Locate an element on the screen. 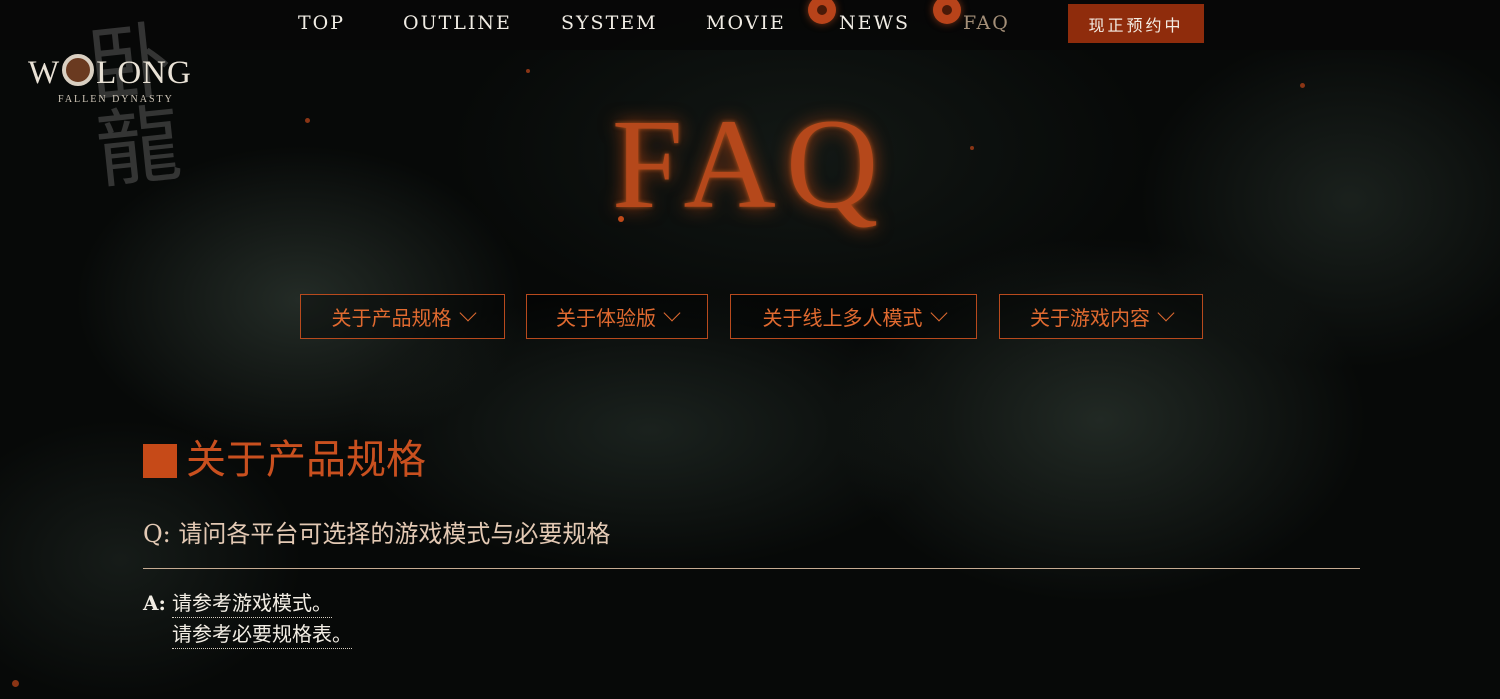 This screenshot has height=699, width=1500. nav-top: TOP is located at coordinates (321, 23).